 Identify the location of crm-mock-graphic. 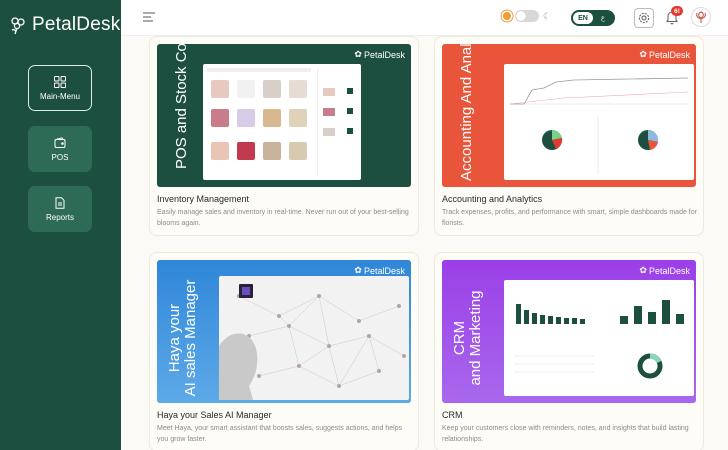
(599, 339).